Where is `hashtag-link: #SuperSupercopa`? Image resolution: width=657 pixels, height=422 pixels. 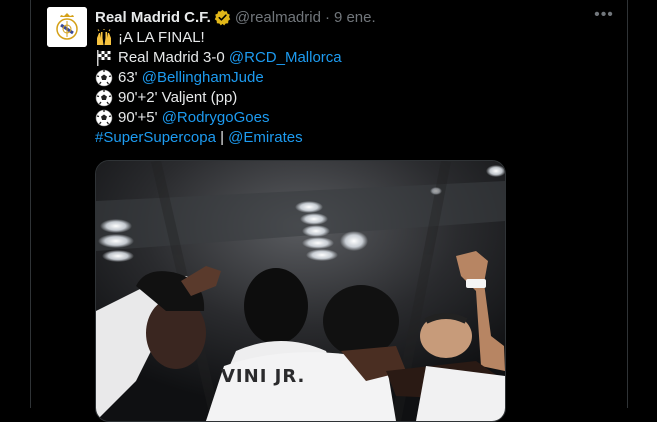
hashtag-link: #SuperSupercopa is located at coordinates (155, 138).